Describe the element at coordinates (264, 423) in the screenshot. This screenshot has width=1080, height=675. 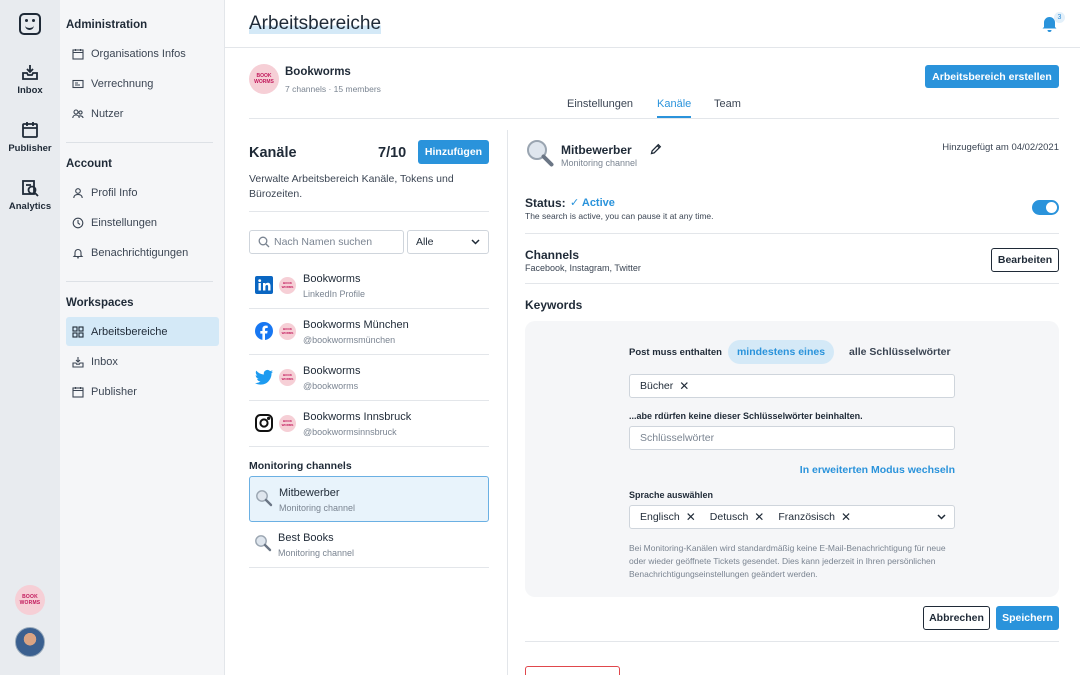
I see `instagram-icon` at that location.